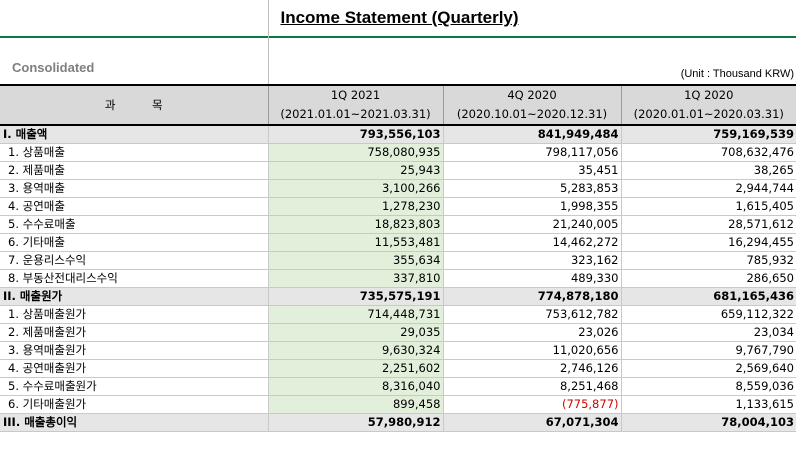 This screenshot has height=449, width=796. What do you see at coordinates (708, 296) in the screenshot?
I see `cell-period-3: 681,165,436` at bounding box center [708, 296].